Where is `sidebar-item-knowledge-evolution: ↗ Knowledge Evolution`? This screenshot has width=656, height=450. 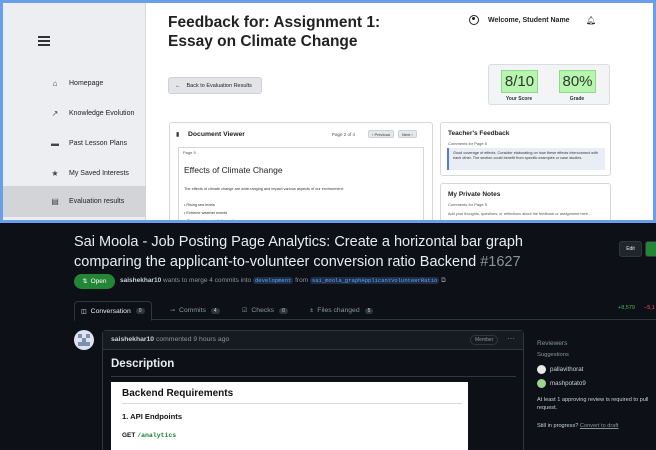
sidebar-item-knowledge-evolution: ↗ Knowledge Evolution is located at coordinates (74, 113).